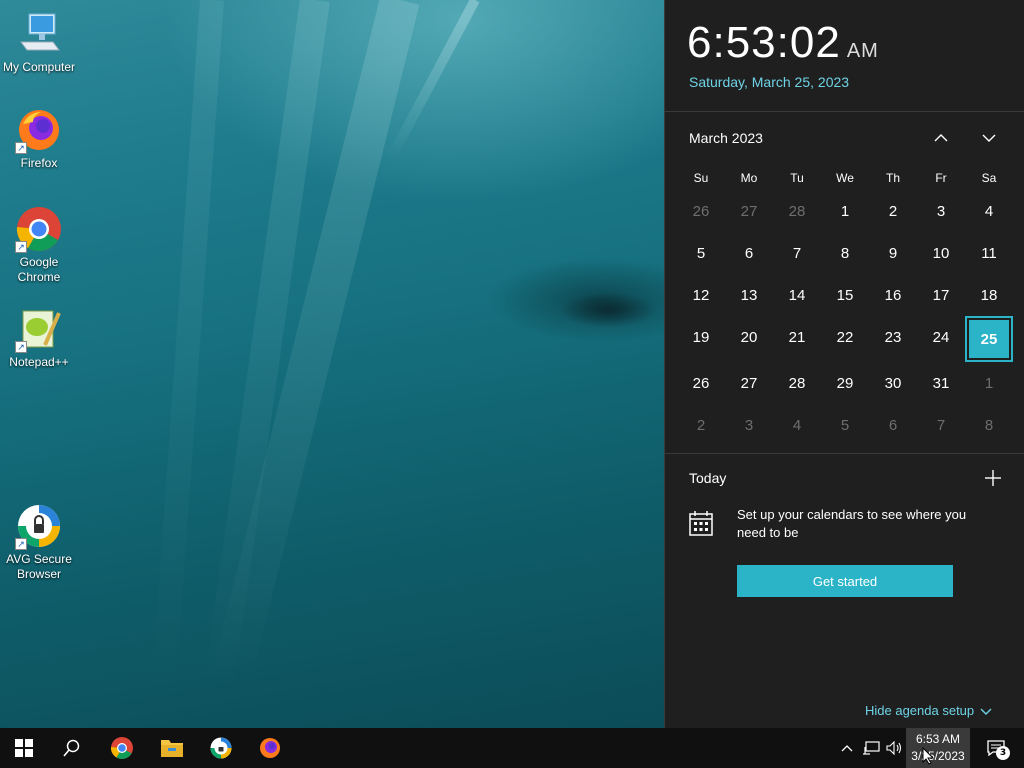 This screenshot has height=768, width=1024. Describe the element at coordinates (941, 253) in the screenshot. I see `calendar-day: 10` at that location.